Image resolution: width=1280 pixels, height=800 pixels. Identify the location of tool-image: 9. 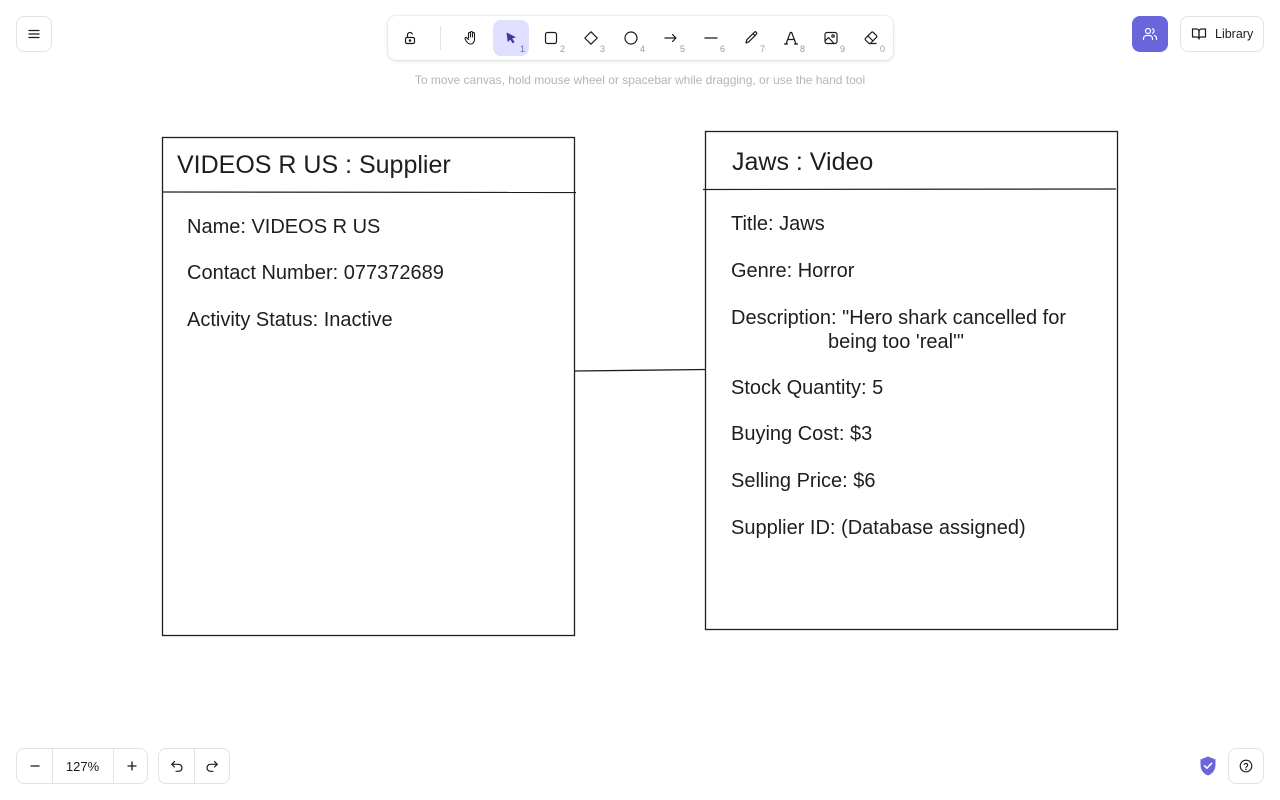
(831, 38).